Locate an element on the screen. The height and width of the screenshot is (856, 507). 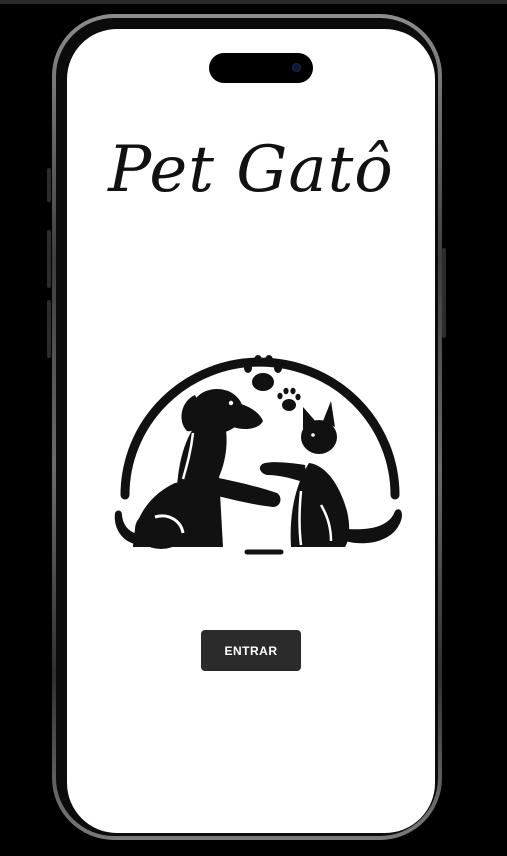
action-side-button is located at coordinates (49, 185).